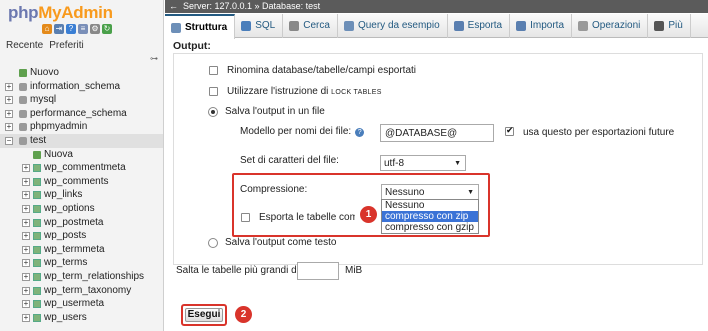 Image resolution: width=708 pixels, height=331 pixels. What do you see at coordinates (302, 131) in the screenshot?
I see `filename-template-label: Modello per nomi dei file:?` at bounding box center [302, 131].